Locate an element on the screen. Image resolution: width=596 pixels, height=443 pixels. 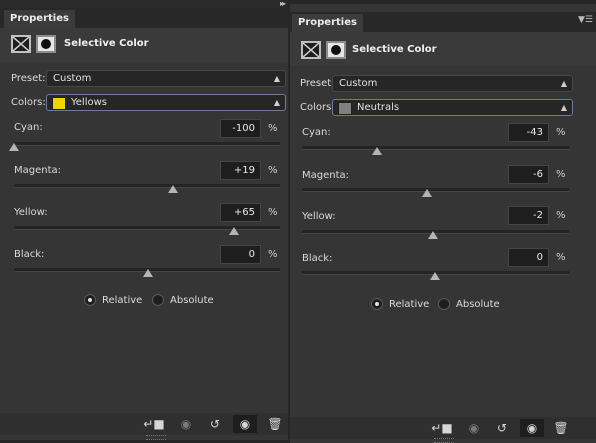
colors-select: Yellows ▲ is located at coordinates (166, 102).